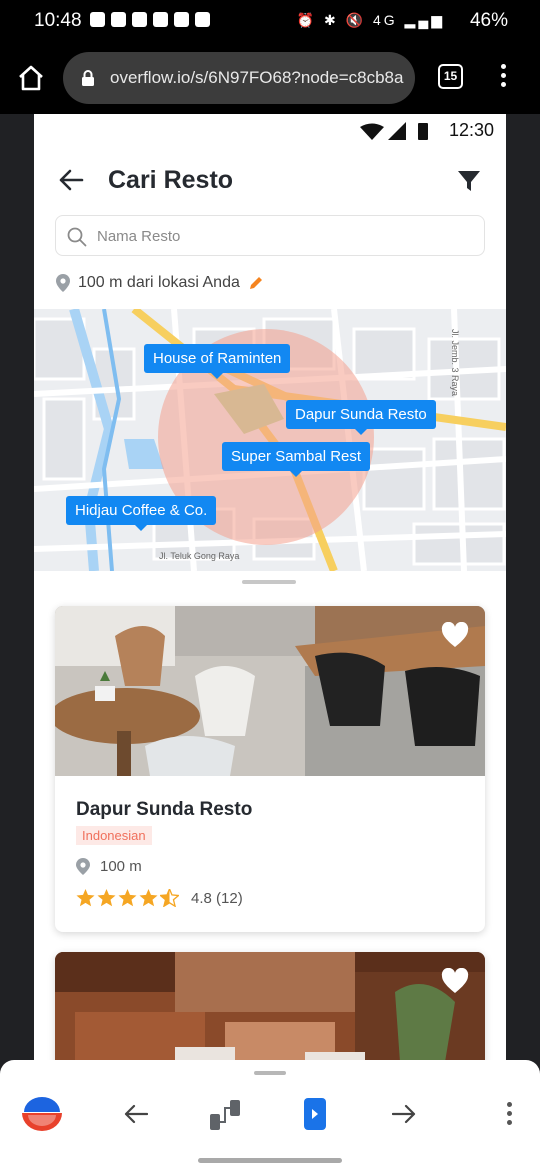 The height and width of the screenshot is (1170, 540). What do you see at coordinates (181, 19) in the screenshot?
I see `twitter-icon` at bounding box center [181, 19].